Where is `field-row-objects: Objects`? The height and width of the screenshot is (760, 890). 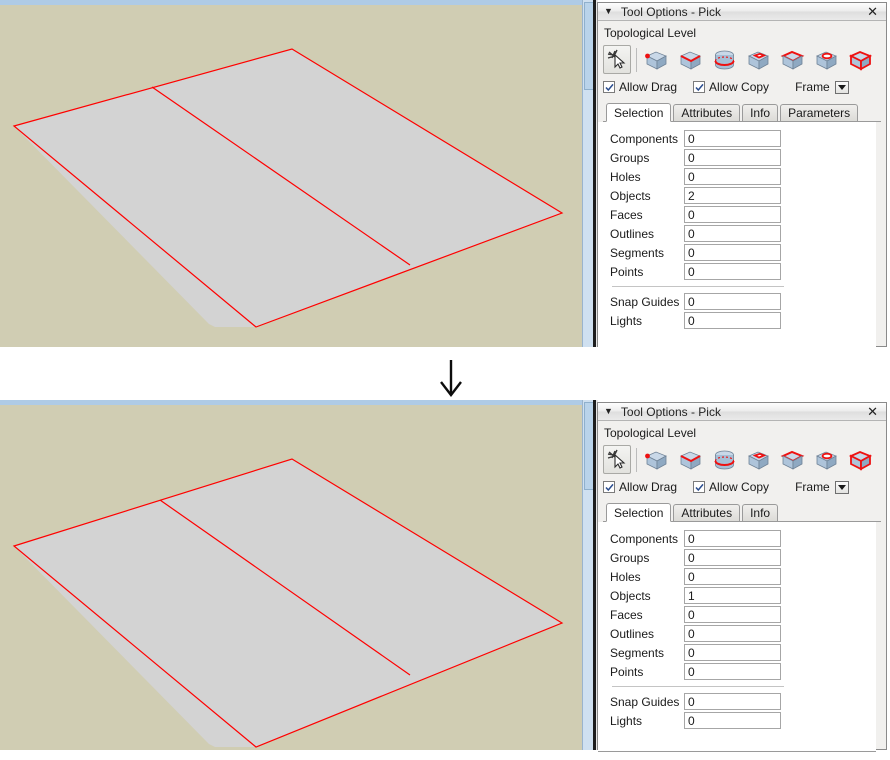 field-row-objects: Objects is located at coordinates (740, 195).